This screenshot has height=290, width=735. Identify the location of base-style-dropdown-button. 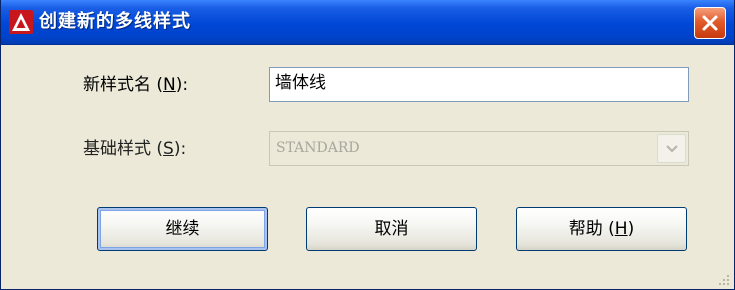
(671, 148).